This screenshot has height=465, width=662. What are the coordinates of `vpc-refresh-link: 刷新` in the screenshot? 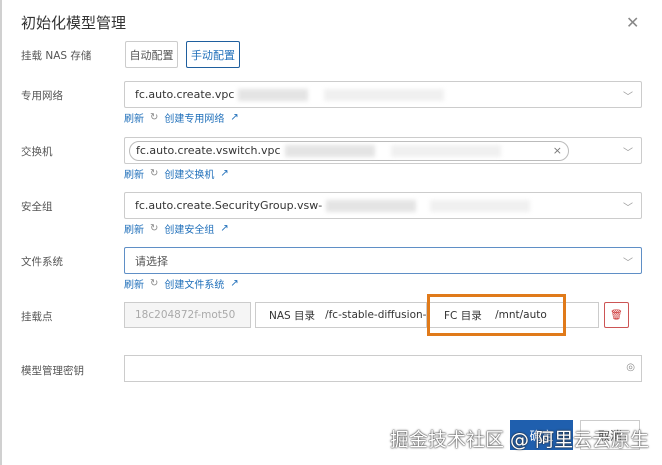 It's located at (134, 117).